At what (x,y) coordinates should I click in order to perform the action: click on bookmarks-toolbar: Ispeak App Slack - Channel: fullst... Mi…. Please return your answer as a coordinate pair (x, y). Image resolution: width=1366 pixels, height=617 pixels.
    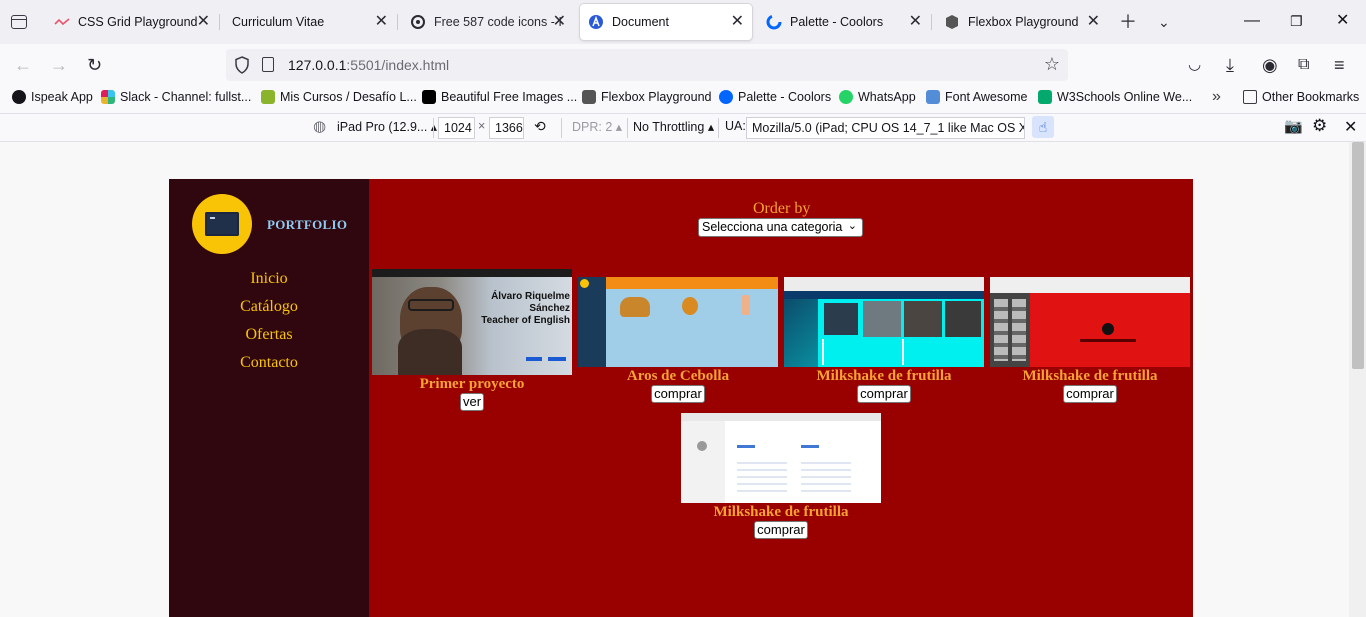
    Looking at the image, I should click on (683, 99).